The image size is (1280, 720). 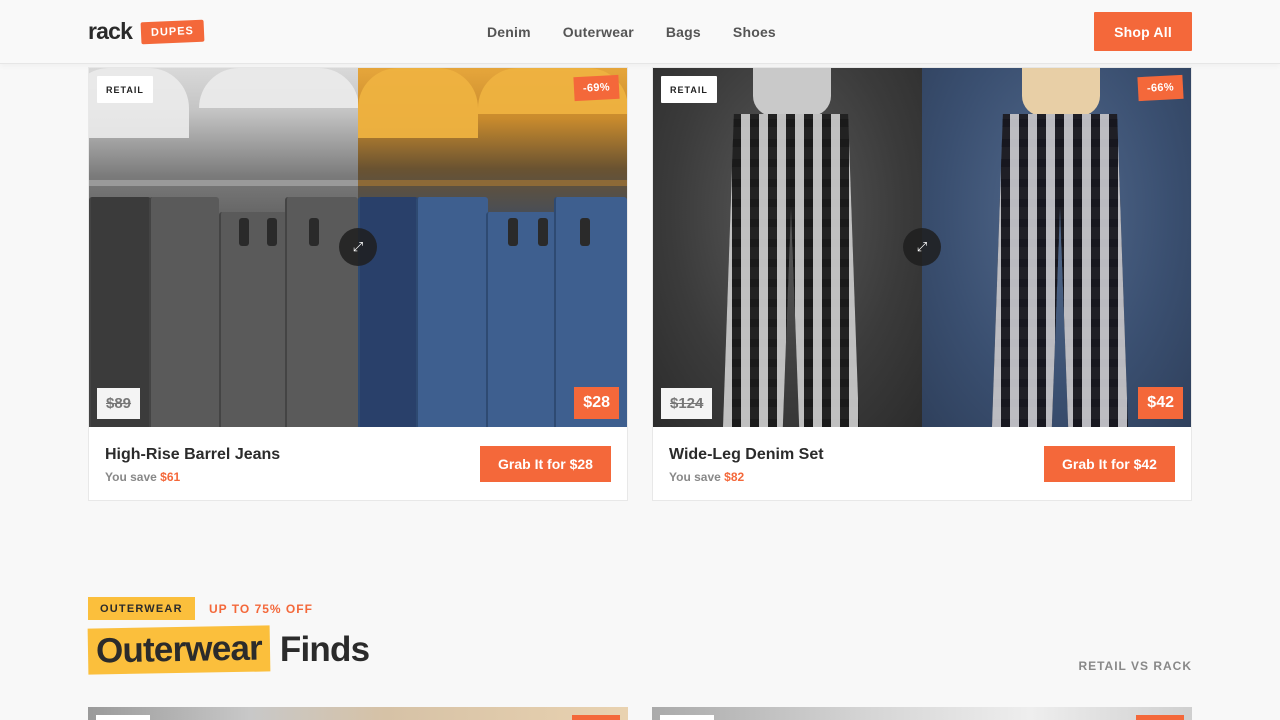 What do you see at coordinates (179, 650) in the screenshot?
I see `section-title-highlight: Outerwear` at bounding box center [179, 650].